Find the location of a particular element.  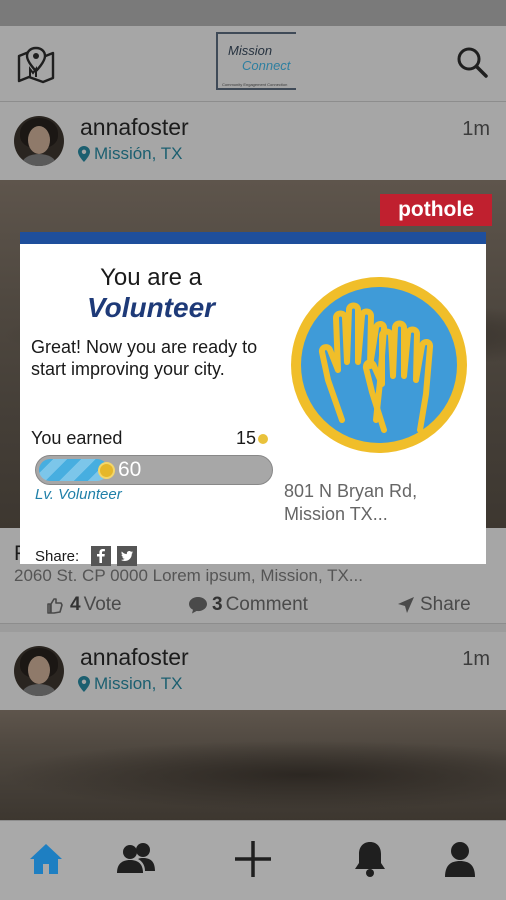

vote-count: 4 is located at coordinates (75, 604).